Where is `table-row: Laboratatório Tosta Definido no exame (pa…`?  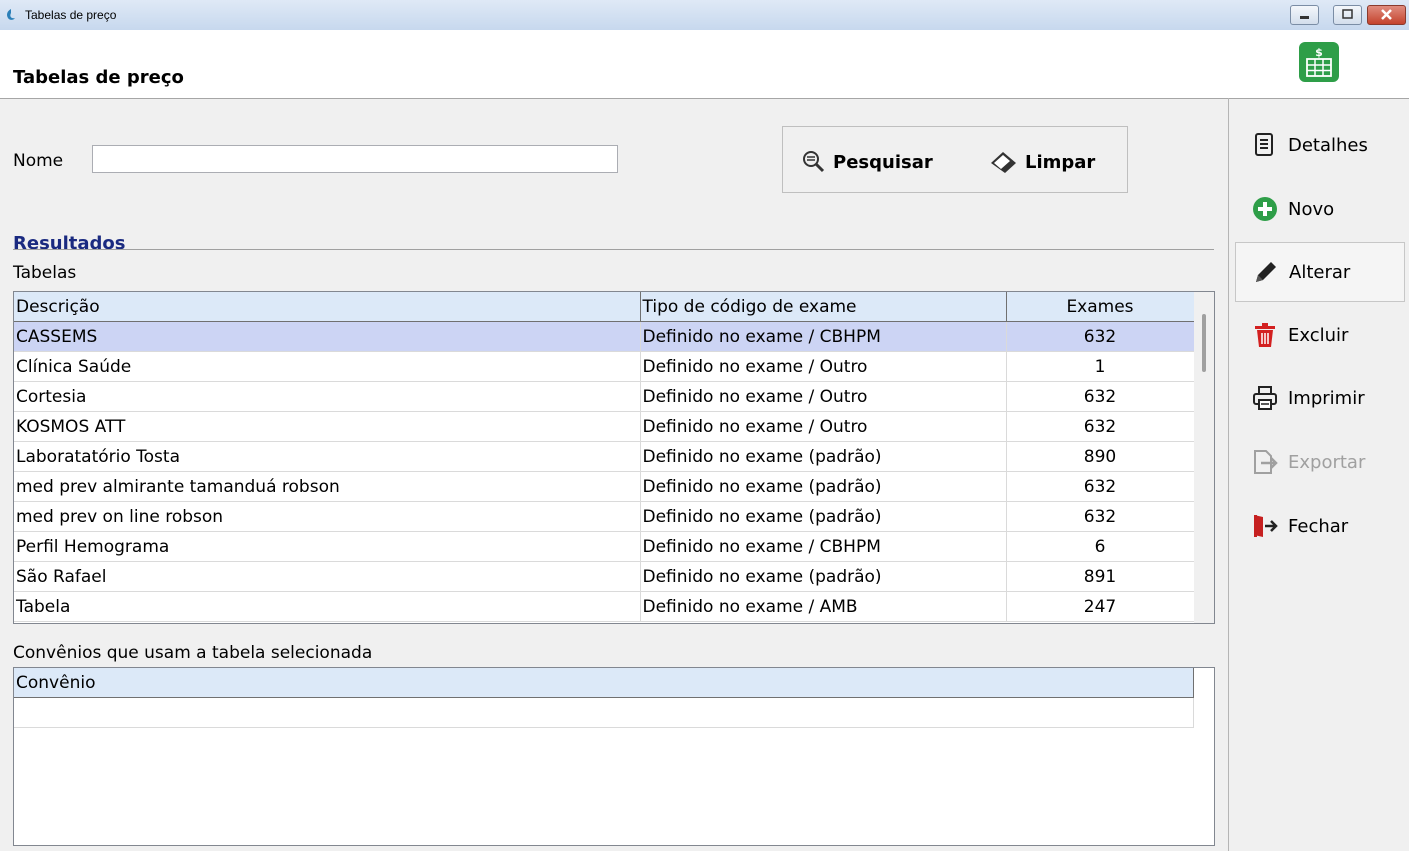
table-row: Laboratatório Tosta Definido no exame (pa… is located at coordinates (604, 456).